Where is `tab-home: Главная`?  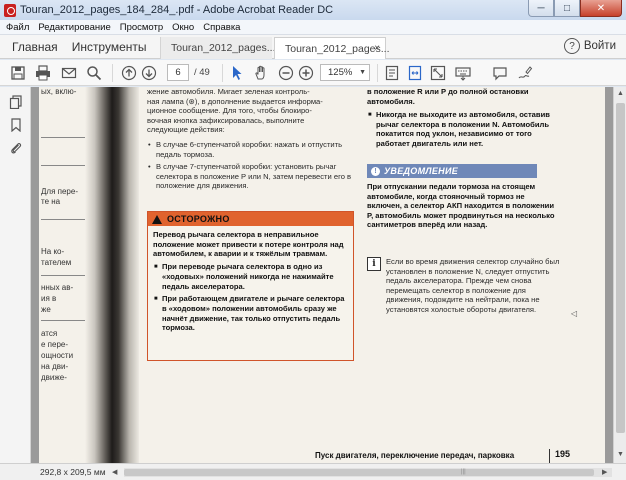 tab-home: Главная is located at coordinates (35, 47).